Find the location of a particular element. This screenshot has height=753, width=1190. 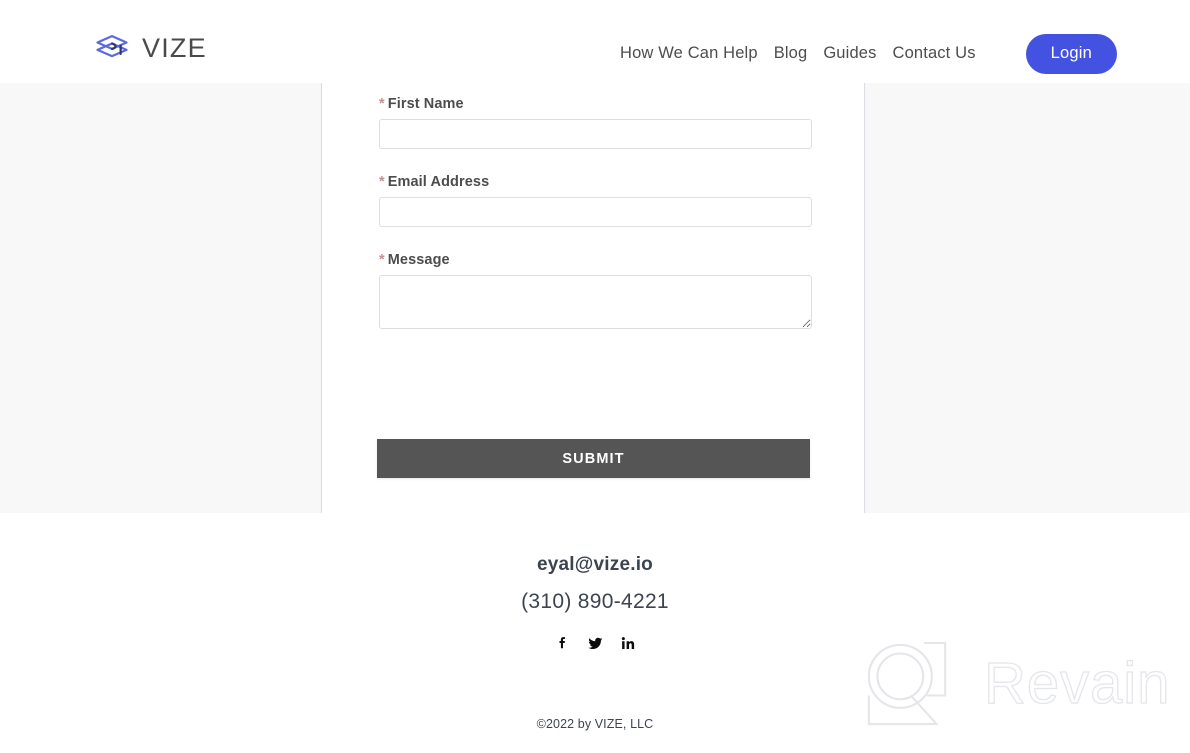

footer-email: eyal@vize.io is located at coordinates (595, 565).